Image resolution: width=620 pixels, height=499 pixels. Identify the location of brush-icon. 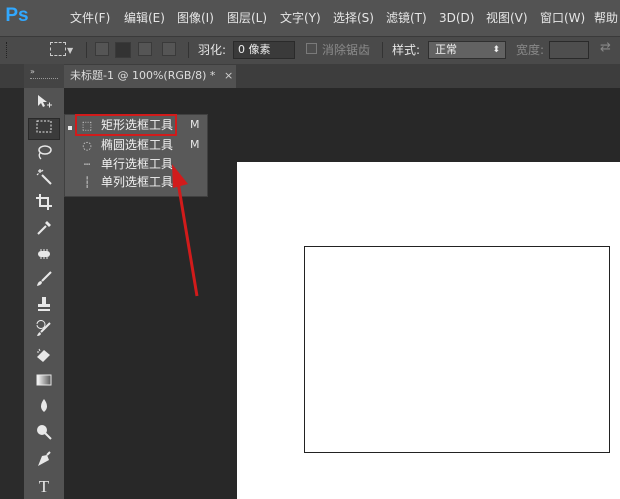
(44, 281).